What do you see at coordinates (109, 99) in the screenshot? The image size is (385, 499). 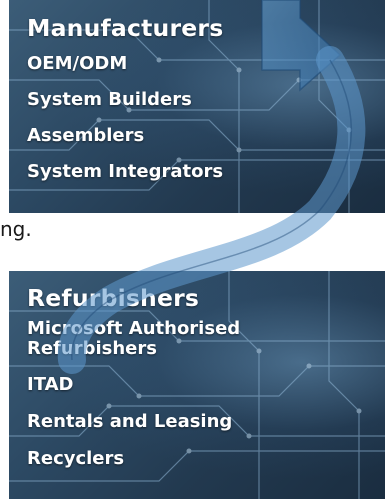 I see `list-item: System Builders` at bounding box center [109, 99].